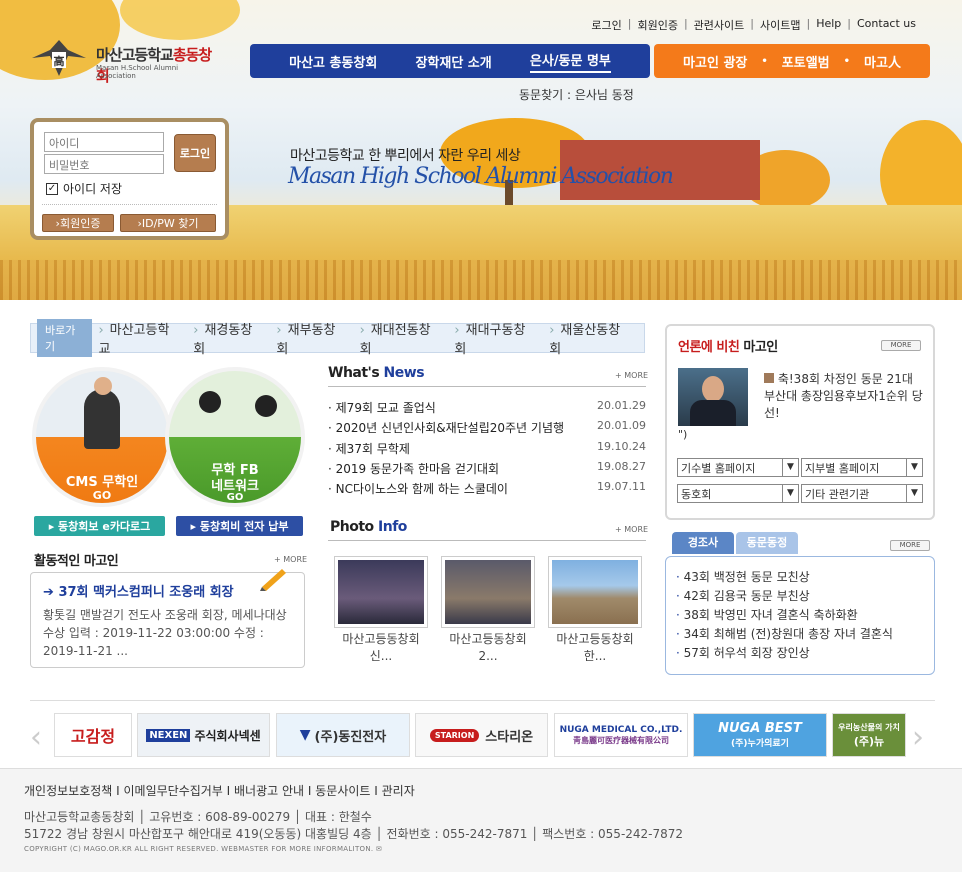  What do you see at coordinates (719, 25) in the screenshot?
I see `topnav-related-sites: 관련사이트` at bounding box center [719, 25].